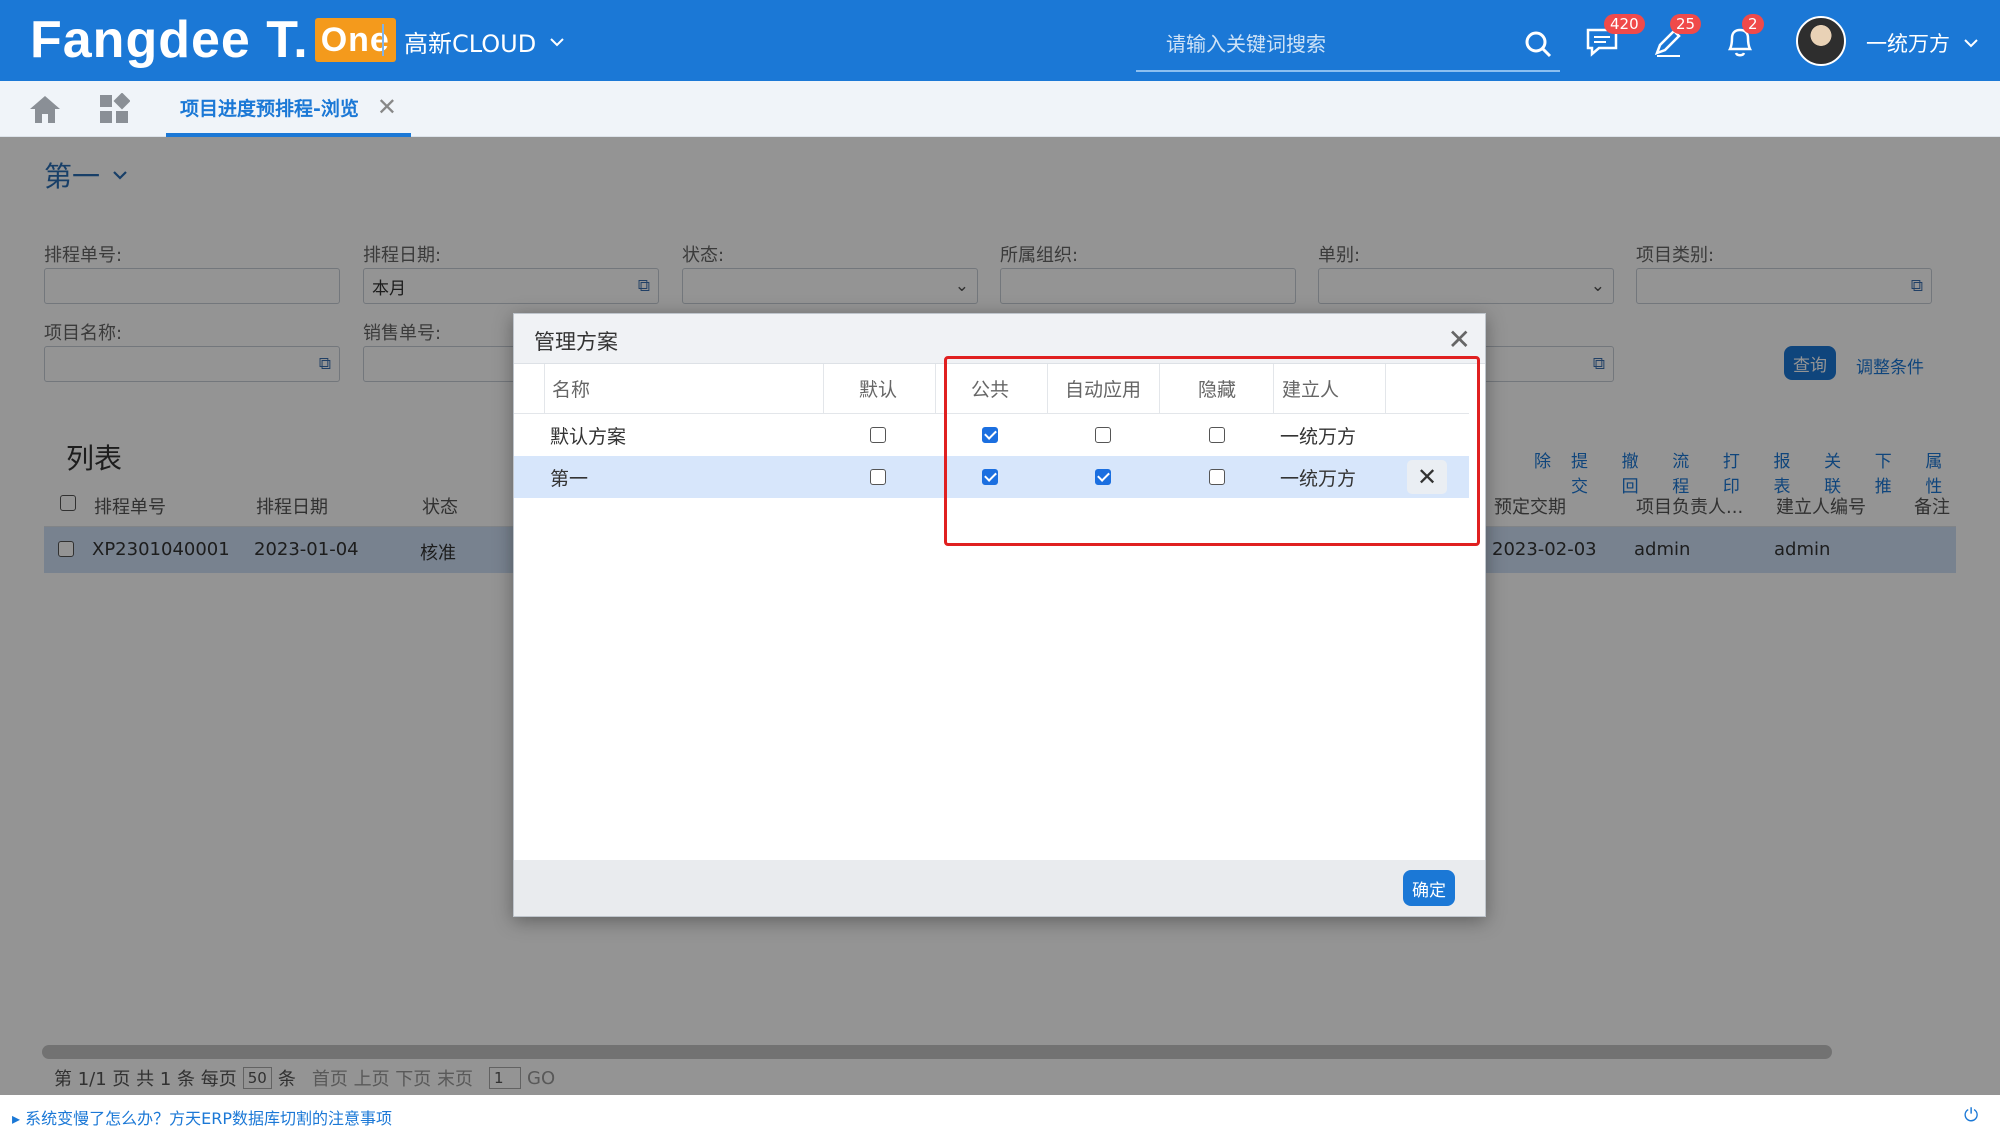 Image resolution: width=2000 pixels, height=1135 pixels. I want to click on column-creator: 建立人, so click(1311, 390).